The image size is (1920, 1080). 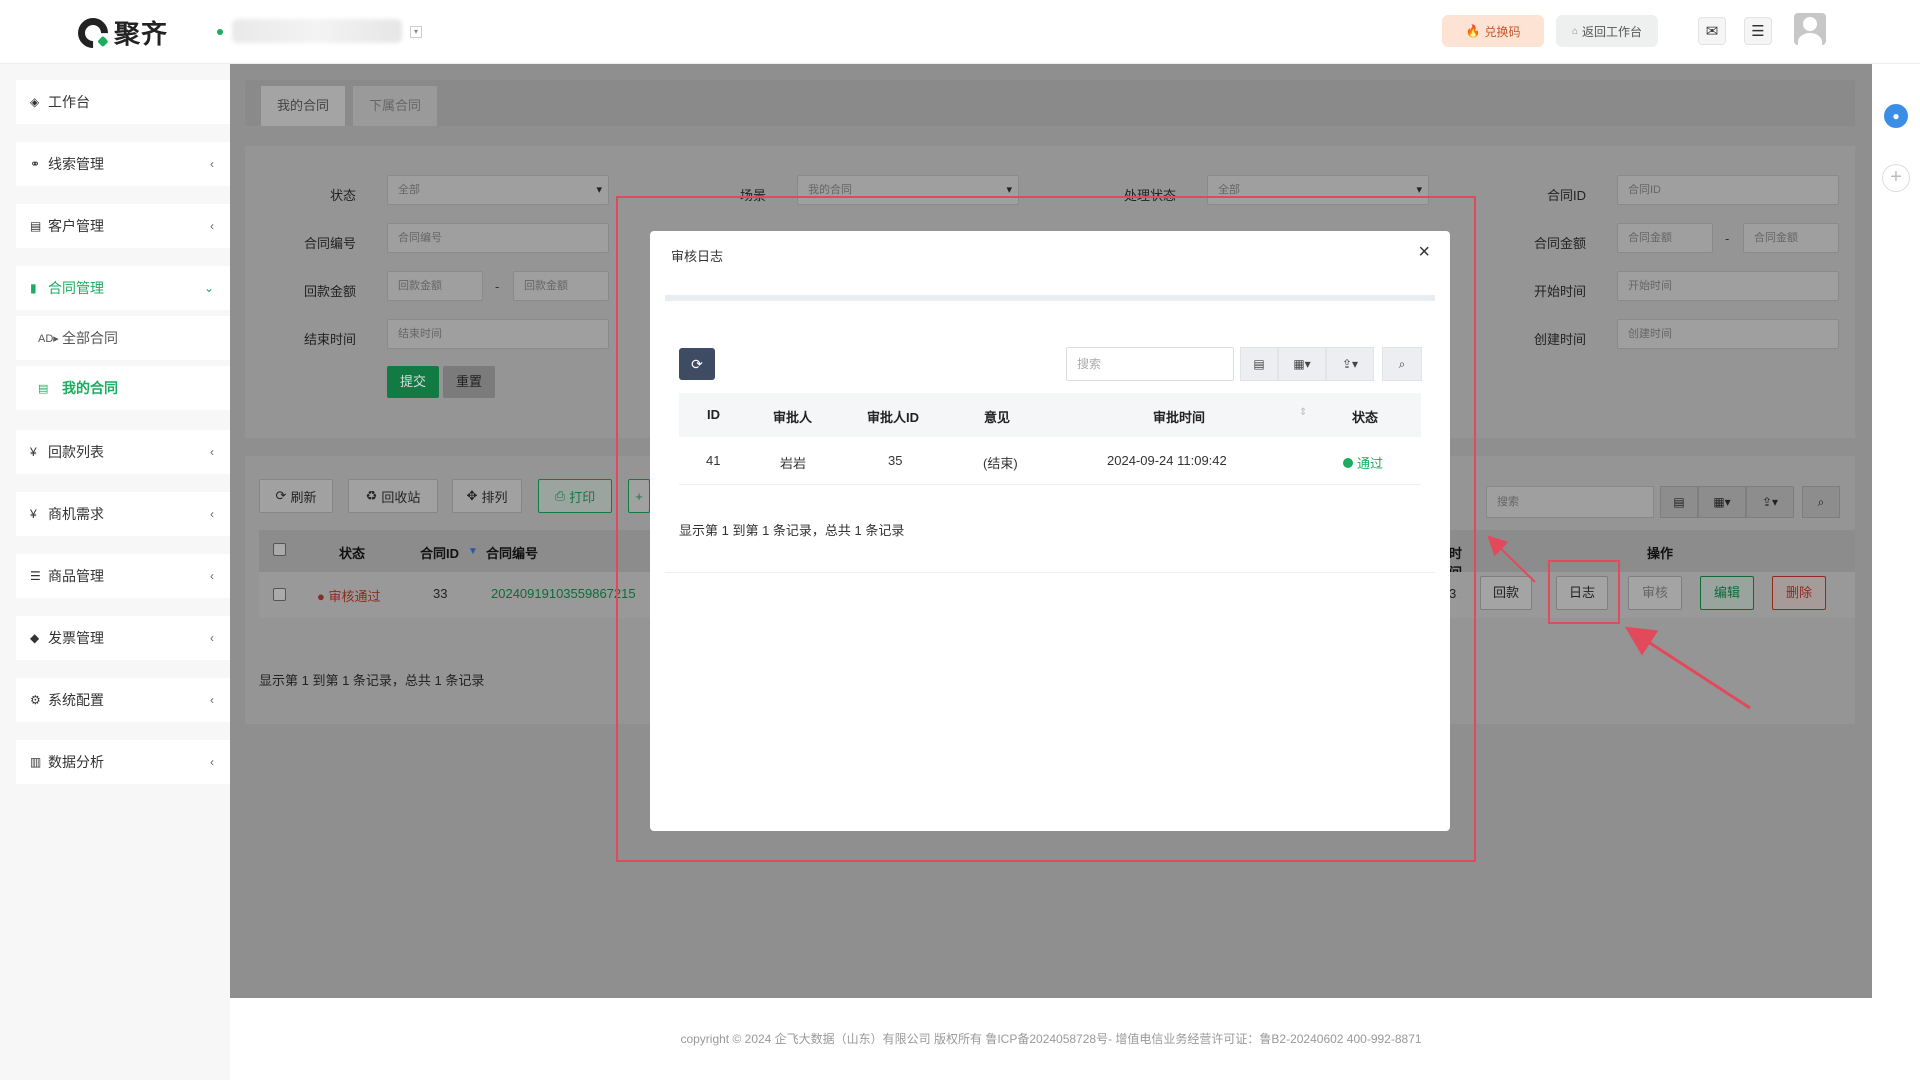 I want to click on col-approver: 审批人, so click(x=793, y=417).